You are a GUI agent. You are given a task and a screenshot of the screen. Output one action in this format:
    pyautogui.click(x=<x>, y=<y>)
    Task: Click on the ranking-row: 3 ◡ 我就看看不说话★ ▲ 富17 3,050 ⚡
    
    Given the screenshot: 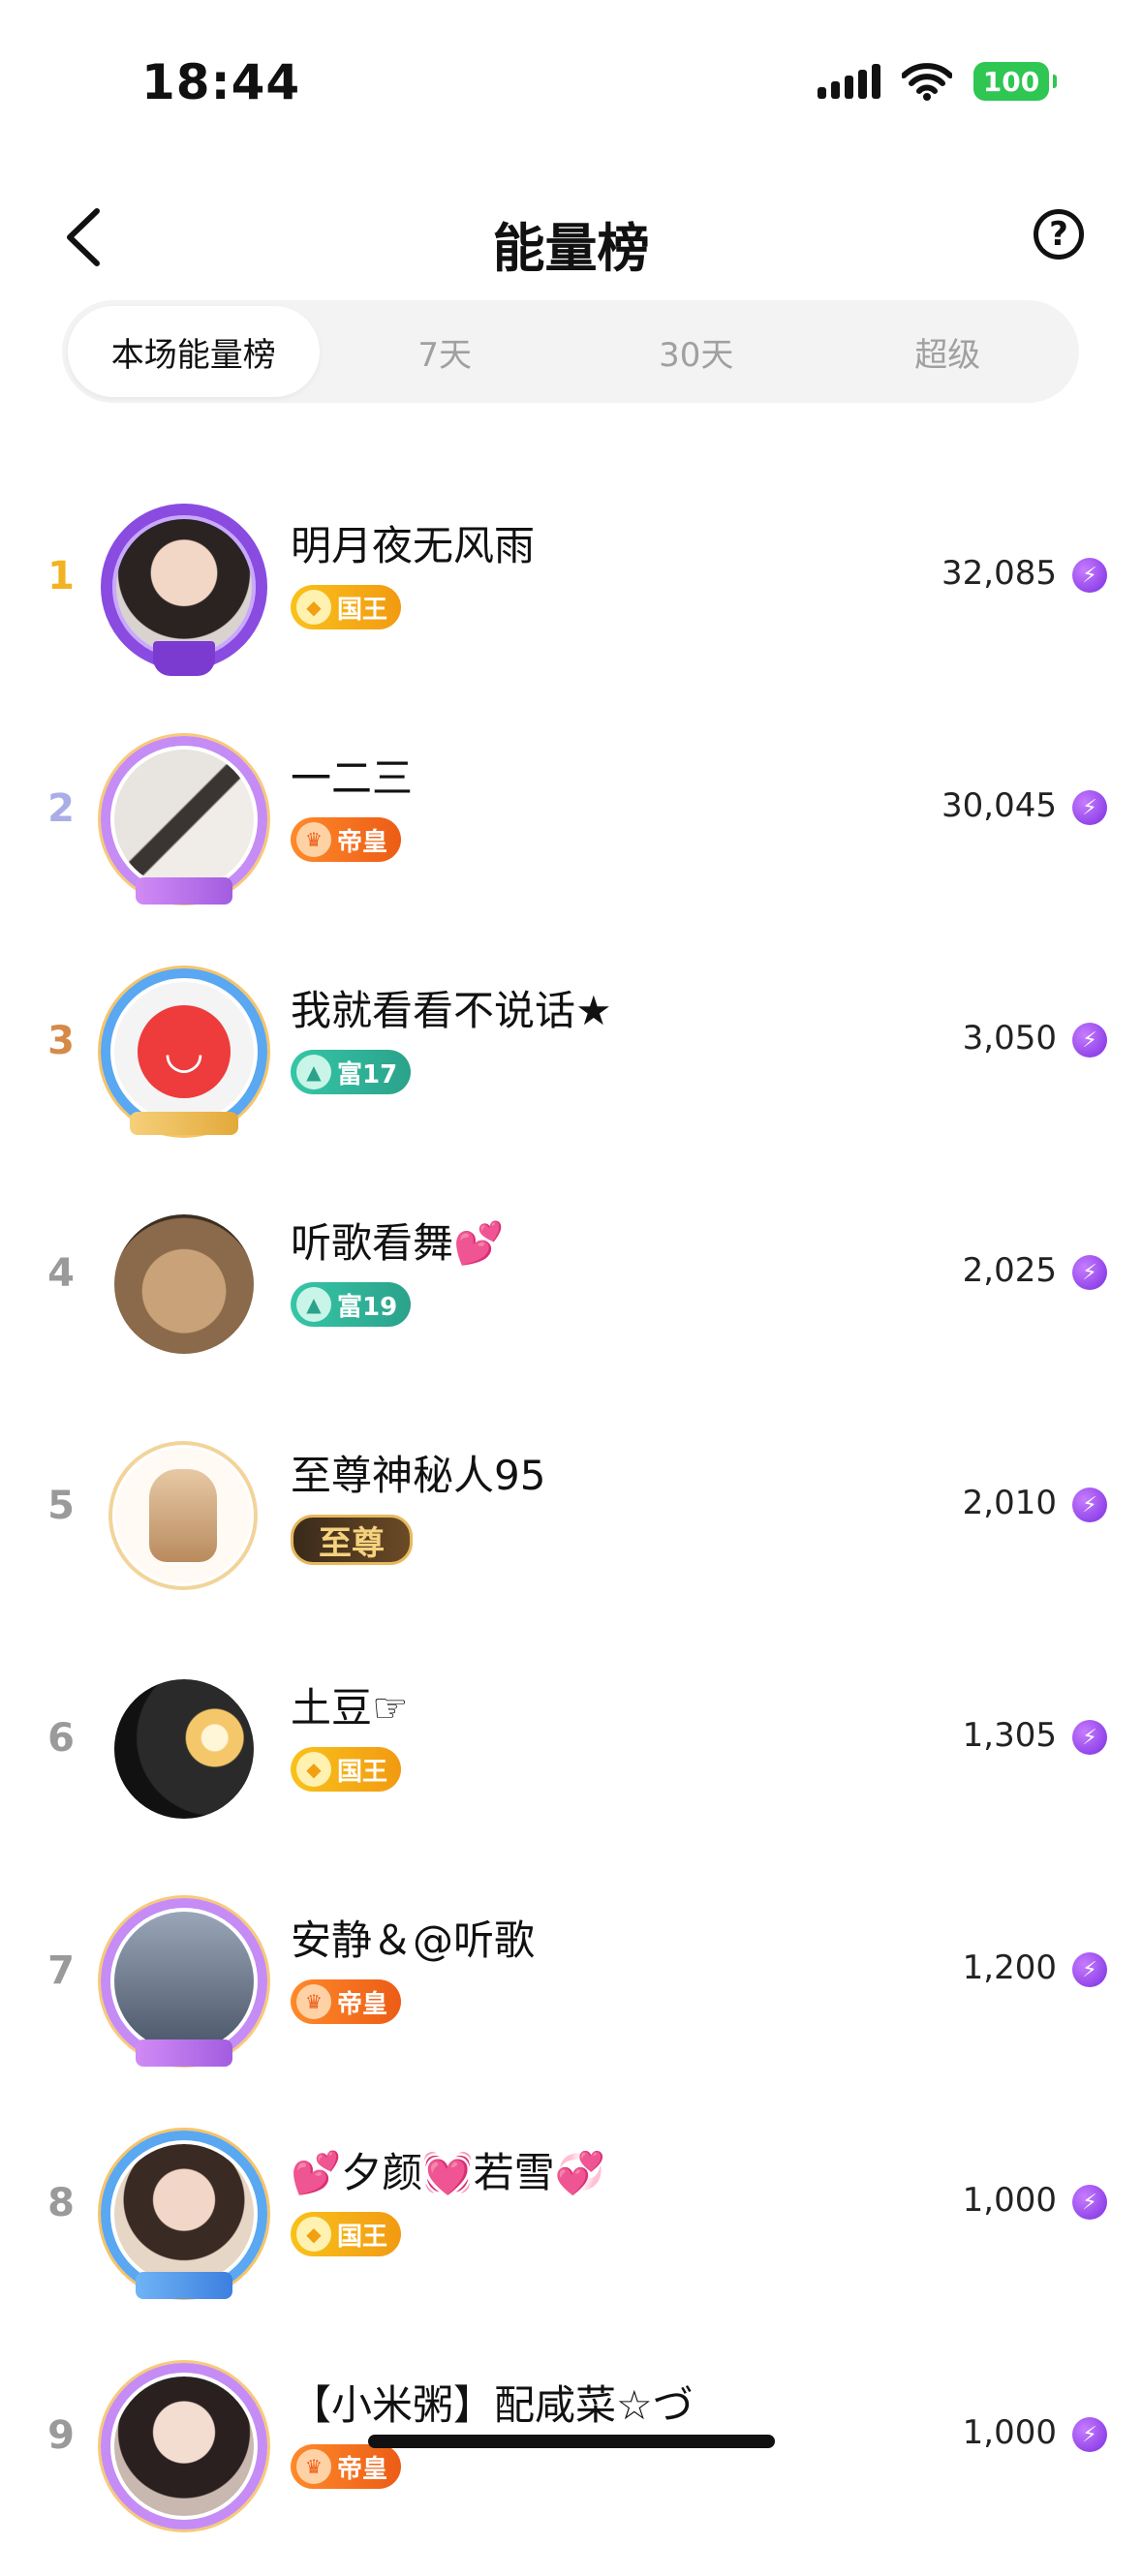 What is the action you would take?
    pyautogui.click(x=571, y=1065)
    